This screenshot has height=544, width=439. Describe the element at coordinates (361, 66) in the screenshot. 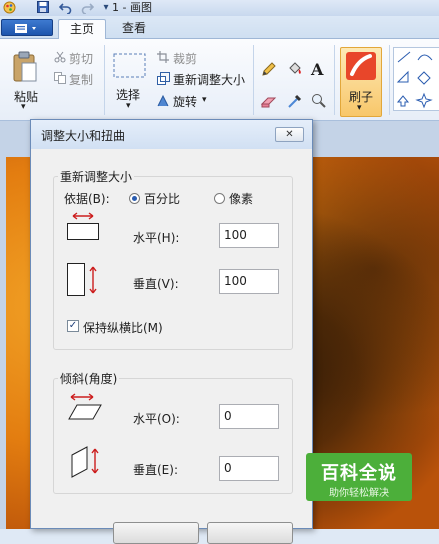

I see `brush-icon` at that location.